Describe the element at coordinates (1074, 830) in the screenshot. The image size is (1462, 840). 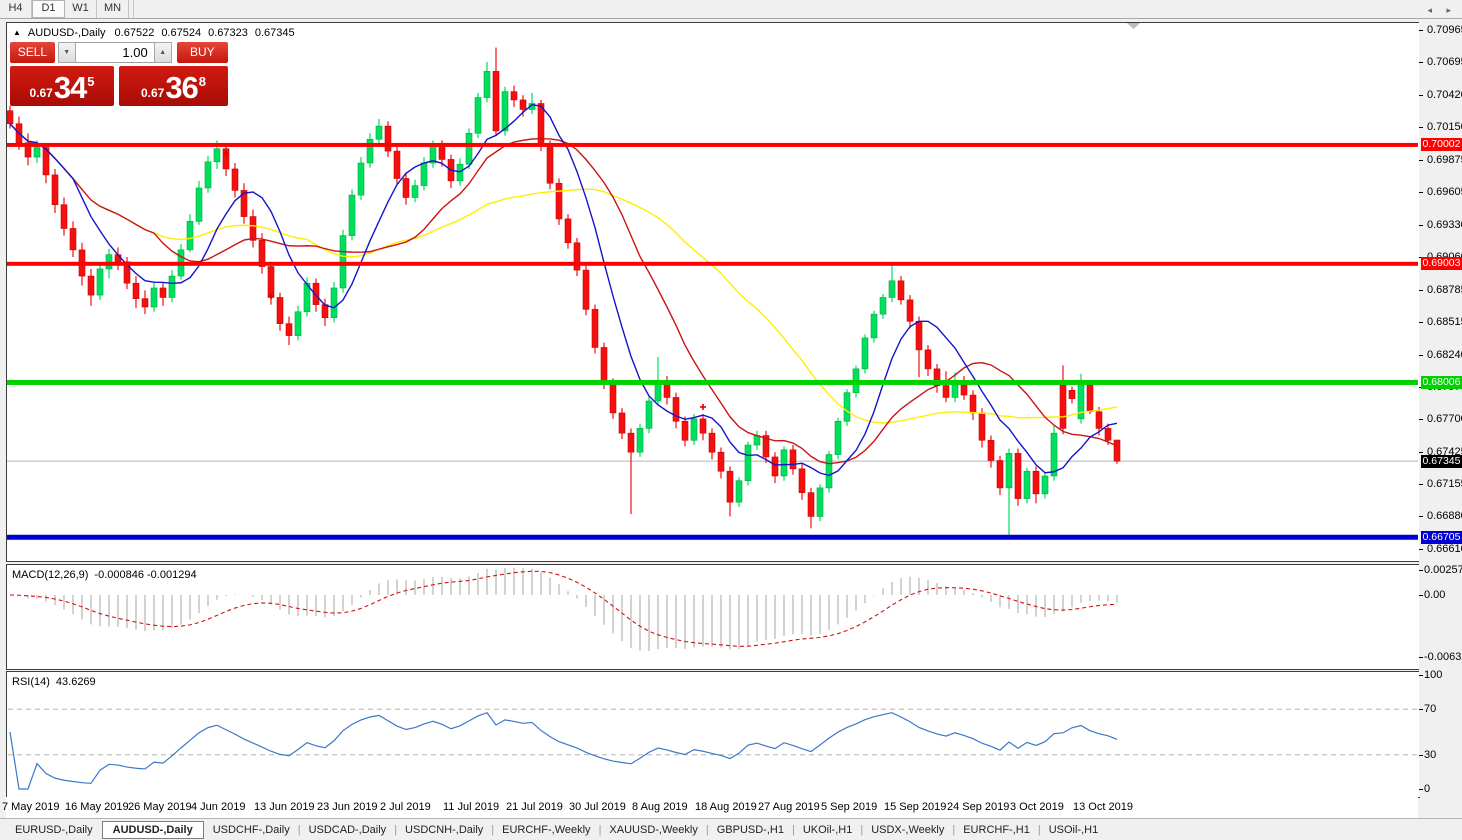
I see `symbol-tab-usoil-h1: USOil-,H1` at that location.